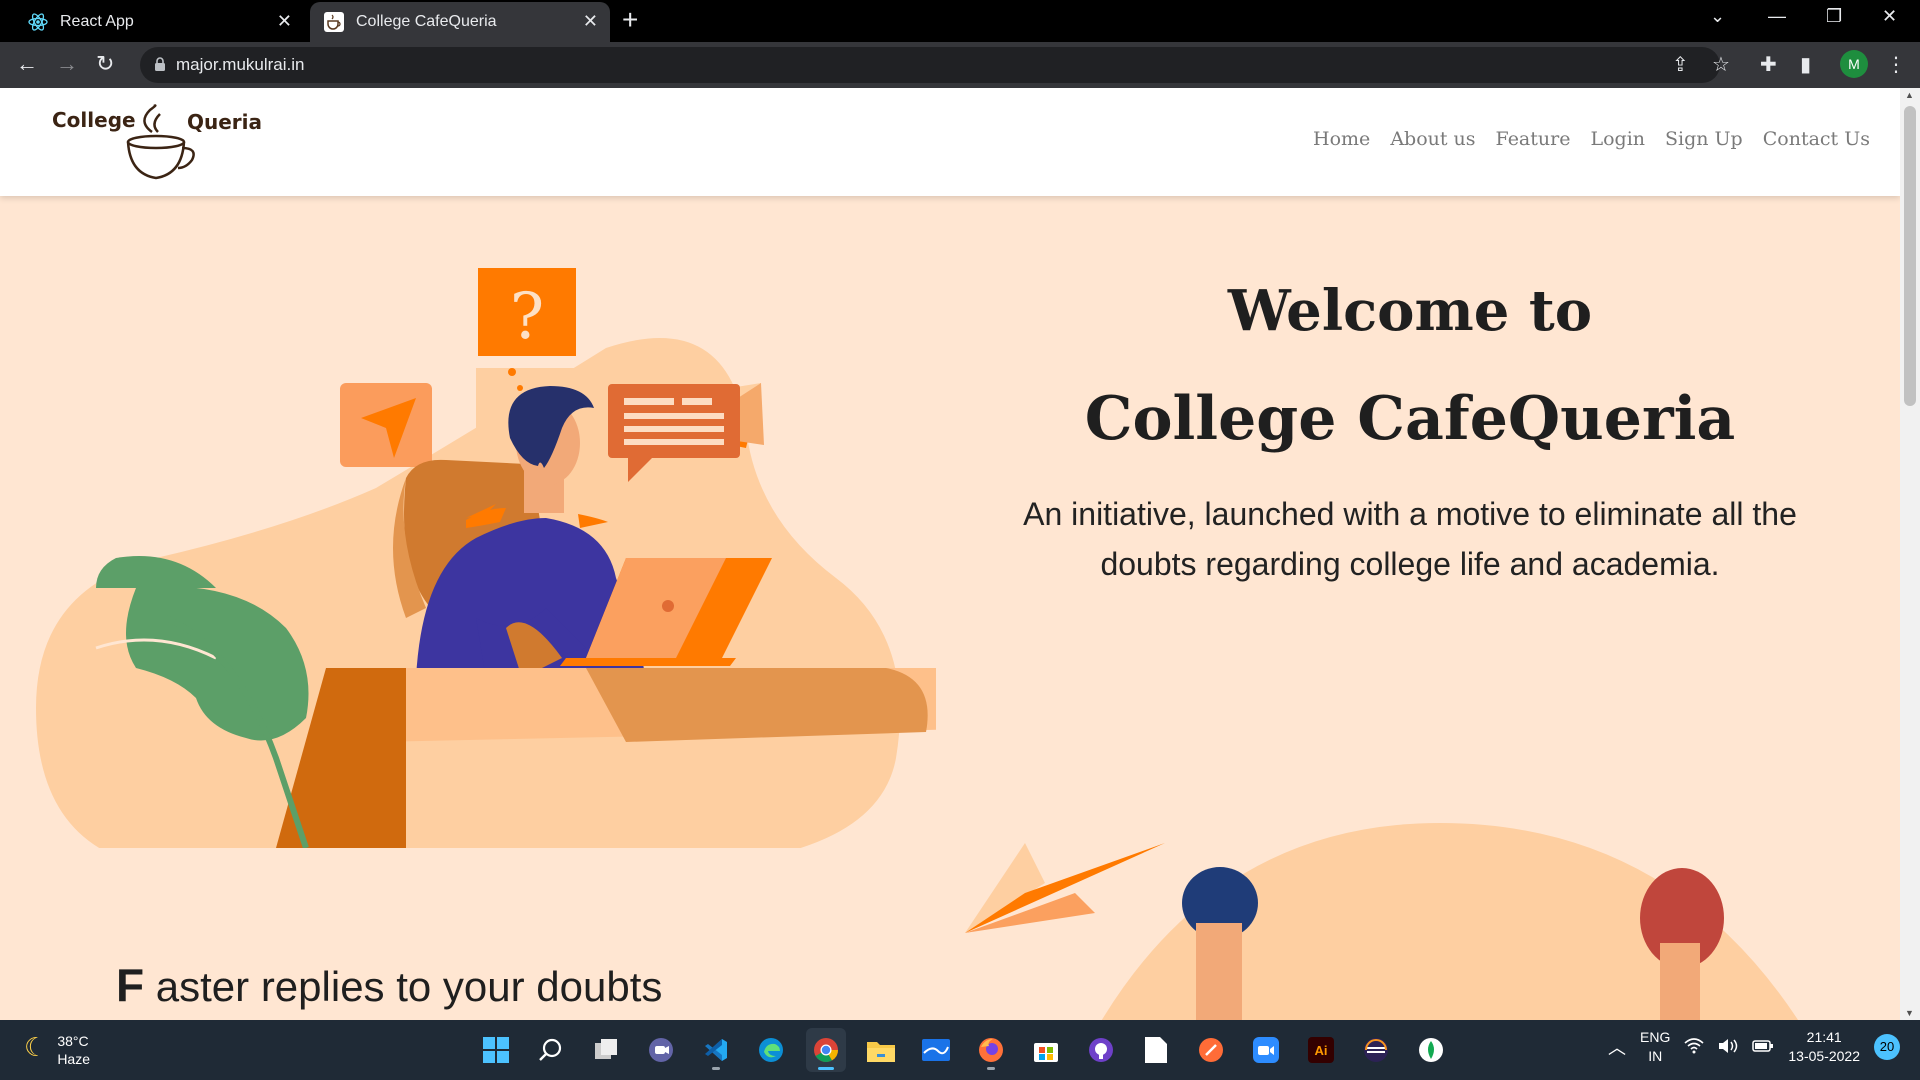 The image size is (1920, 1080). What do you see at coordinates (1721, 64) in the screenshot?
I see `bookmark-star-icon: ☆` at bounding box center [1721, 64].